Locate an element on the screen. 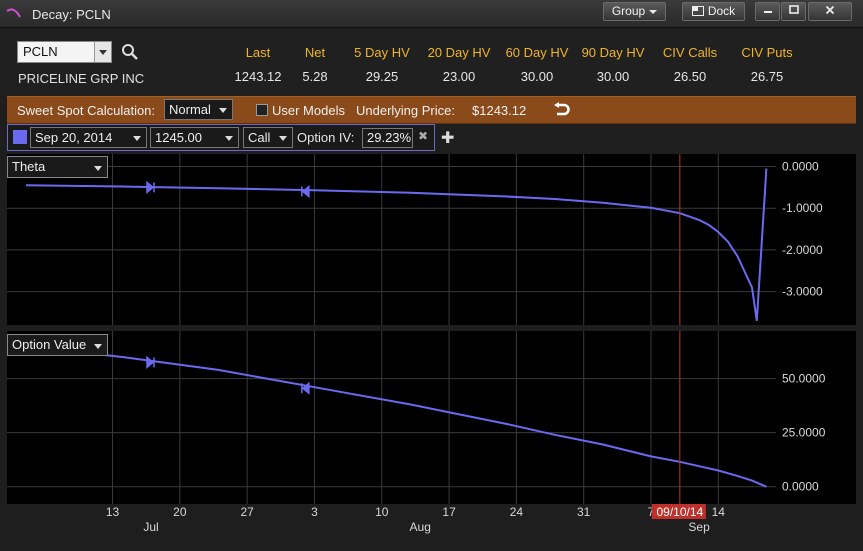  x-month-label: Aug is located at coordinates (420, 527).